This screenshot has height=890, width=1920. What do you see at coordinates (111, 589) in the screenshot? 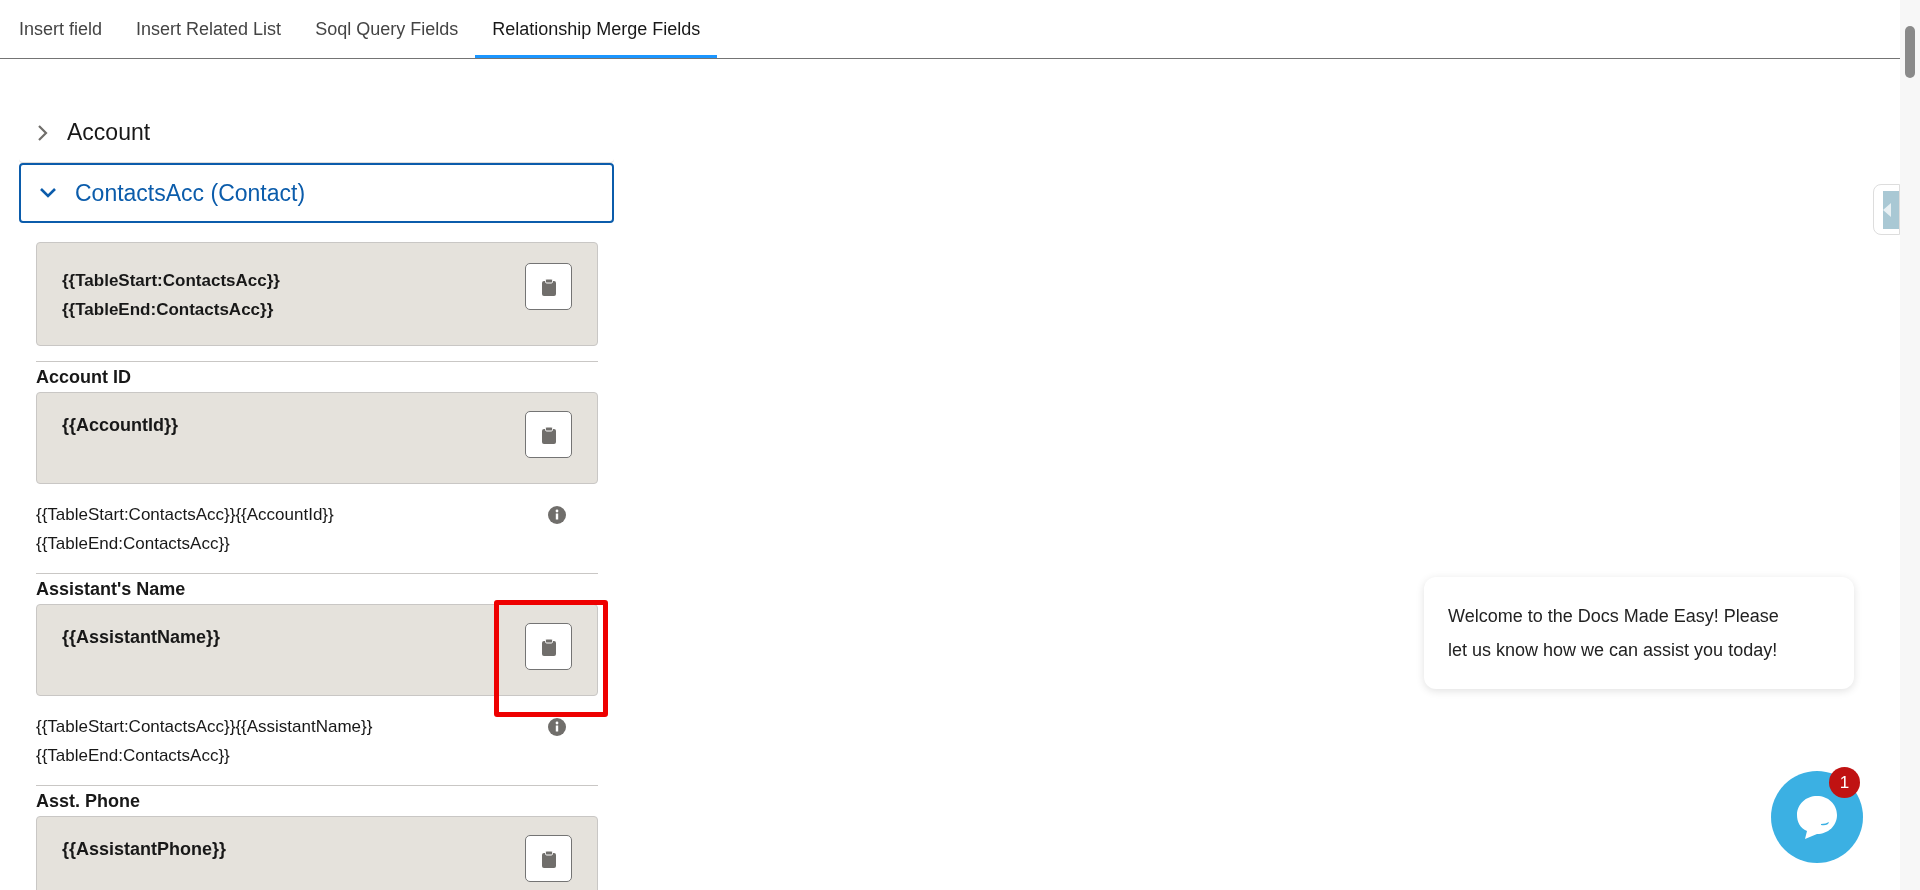
I see `field-label: Assistant's Name` at bounding box center [111, 589].